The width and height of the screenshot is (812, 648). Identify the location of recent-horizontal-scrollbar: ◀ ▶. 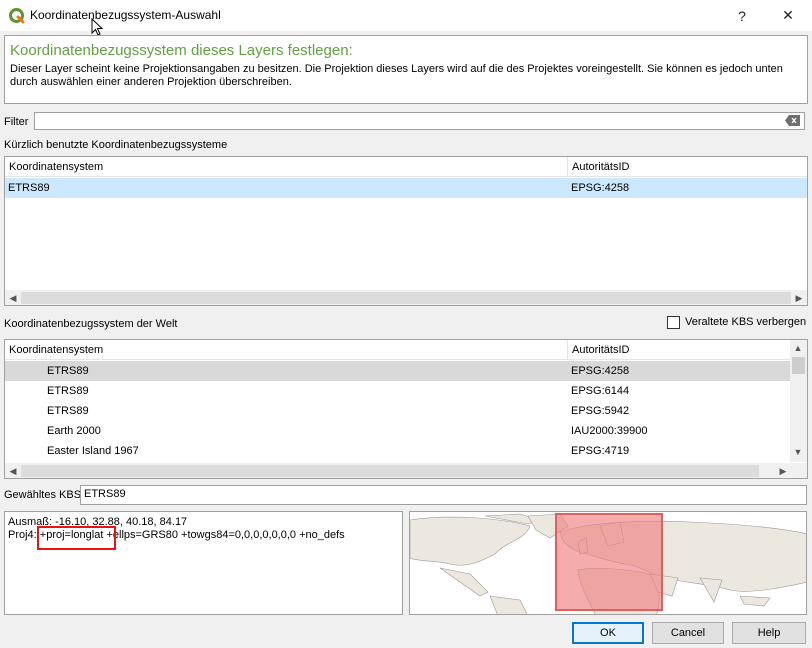
(406, 297).